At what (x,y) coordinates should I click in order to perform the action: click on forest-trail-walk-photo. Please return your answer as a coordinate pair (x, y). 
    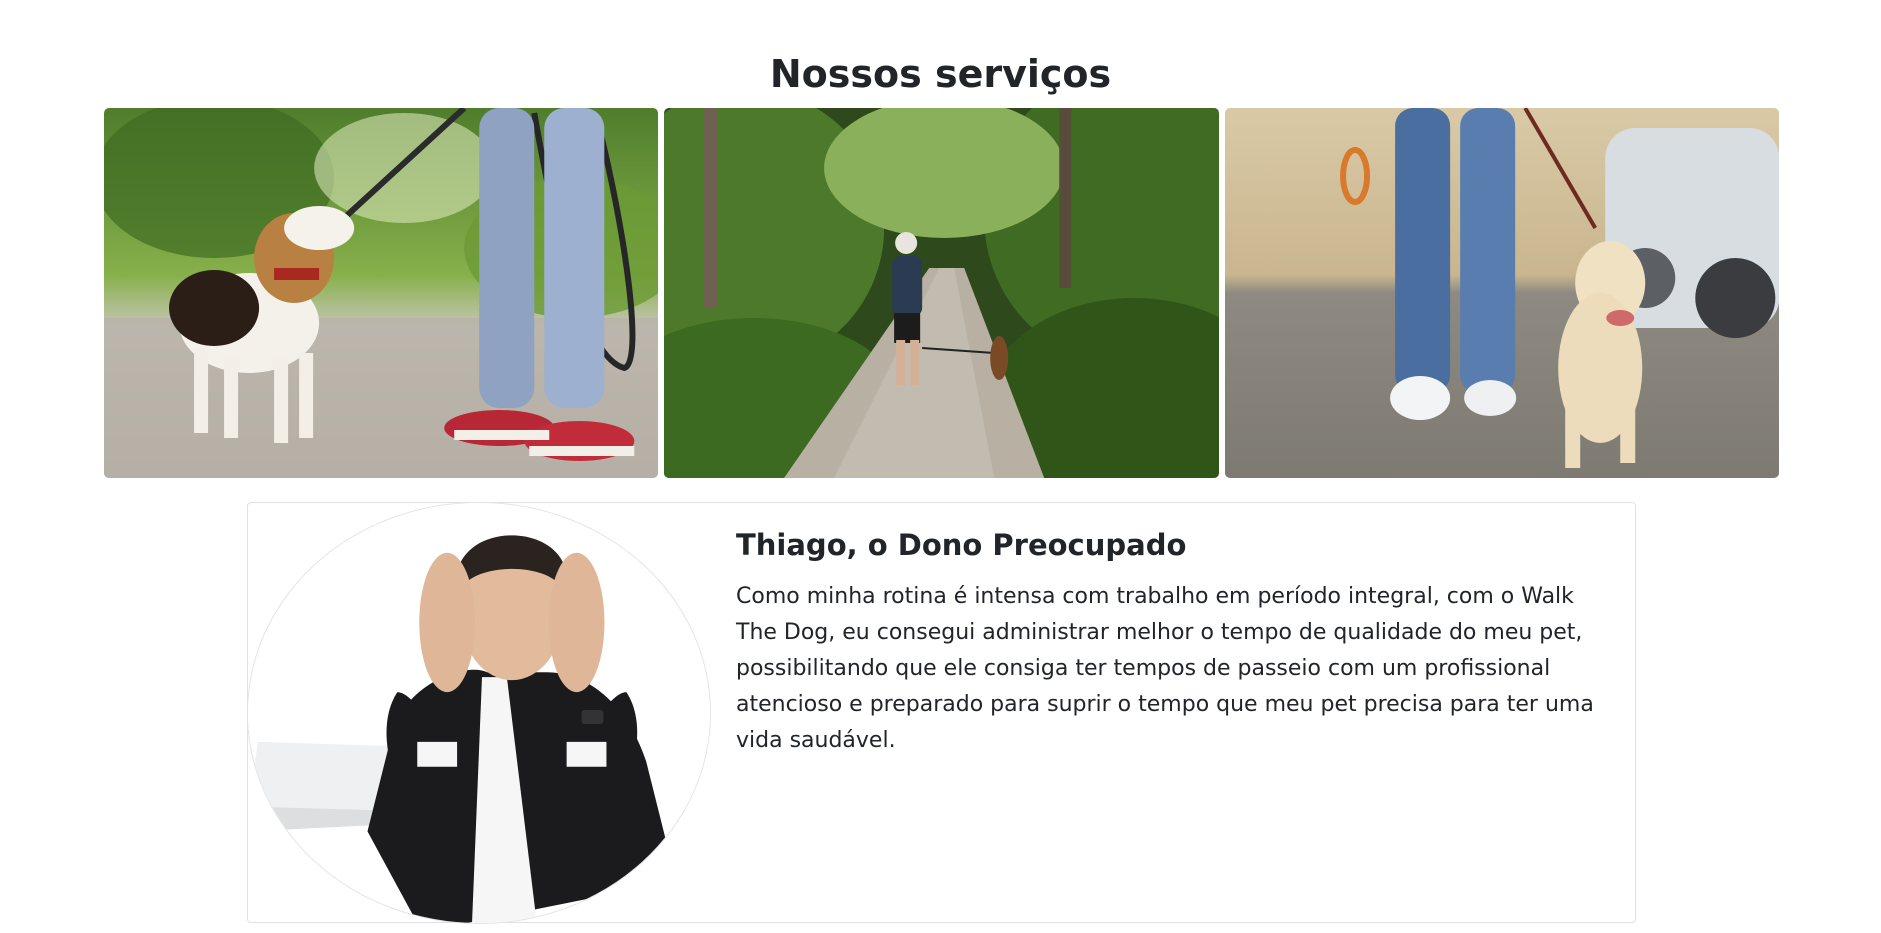
    Looking at the image, I should click on (941, 293).